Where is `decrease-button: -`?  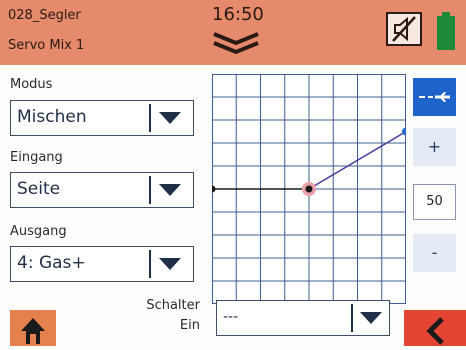
decrease-button: - is located at coordinates (434, 253).